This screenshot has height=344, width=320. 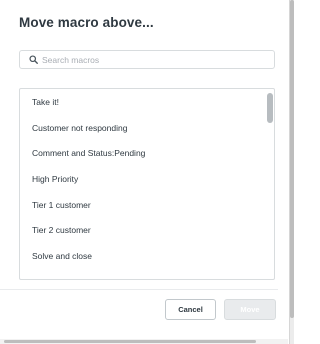 I want to click on move-button: Move, so click(x=250, y=309).